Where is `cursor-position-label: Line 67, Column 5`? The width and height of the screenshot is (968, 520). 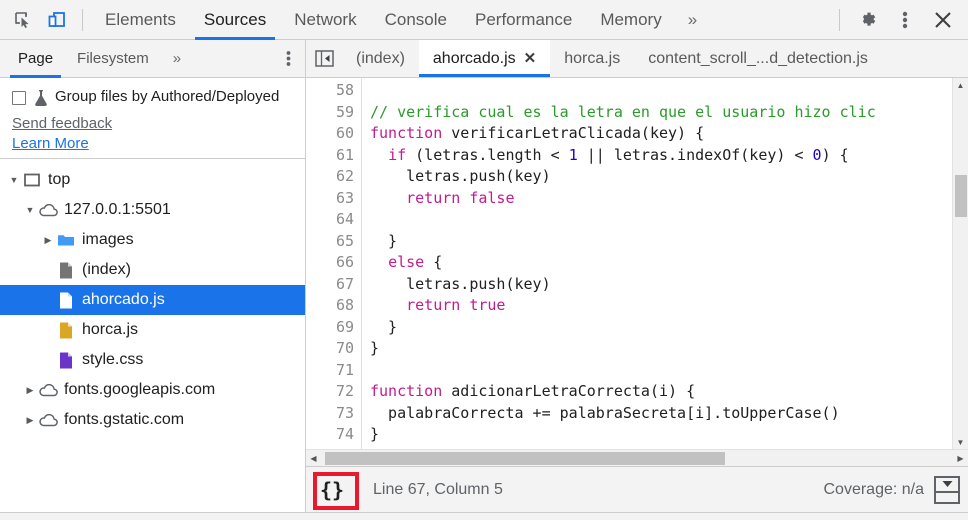
cursor-position-label: Line 67, Column 5 is located at coordinates (438, 489).